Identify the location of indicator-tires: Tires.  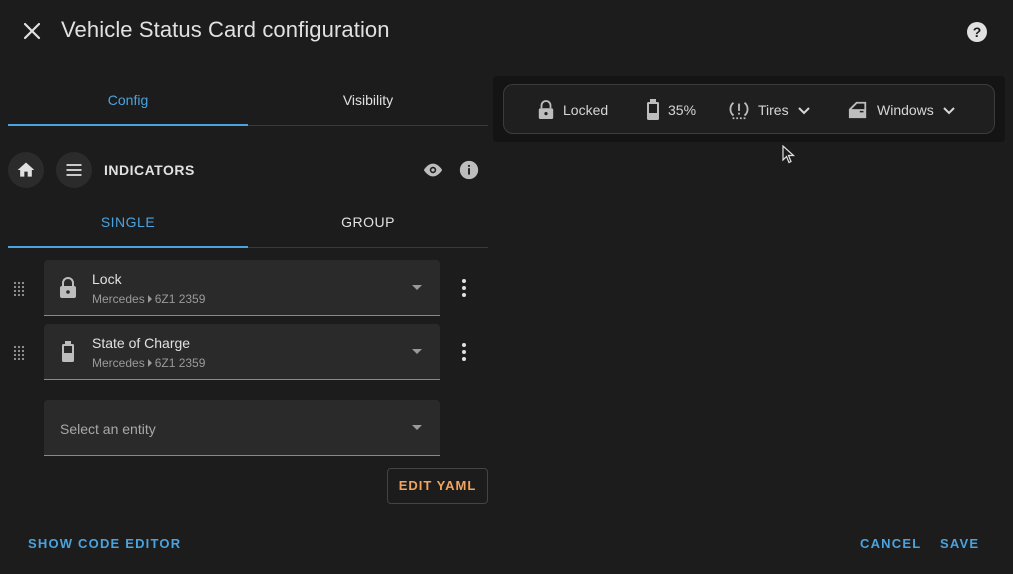
(769, 110).